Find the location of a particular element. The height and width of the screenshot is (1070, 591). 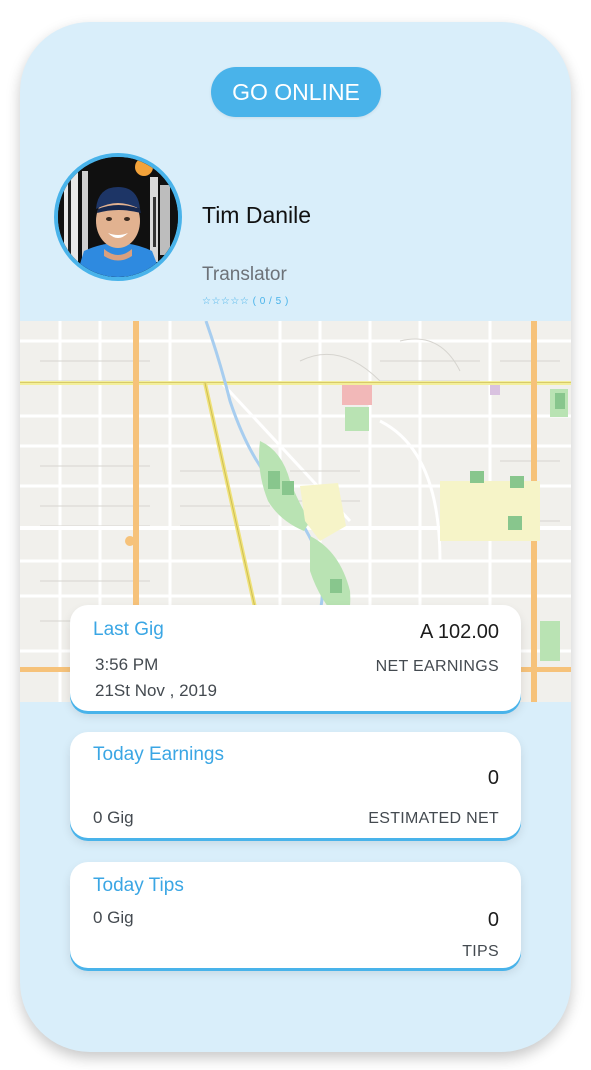

last-gig-time: 3:56 PM is located at coordinates (127, 664).